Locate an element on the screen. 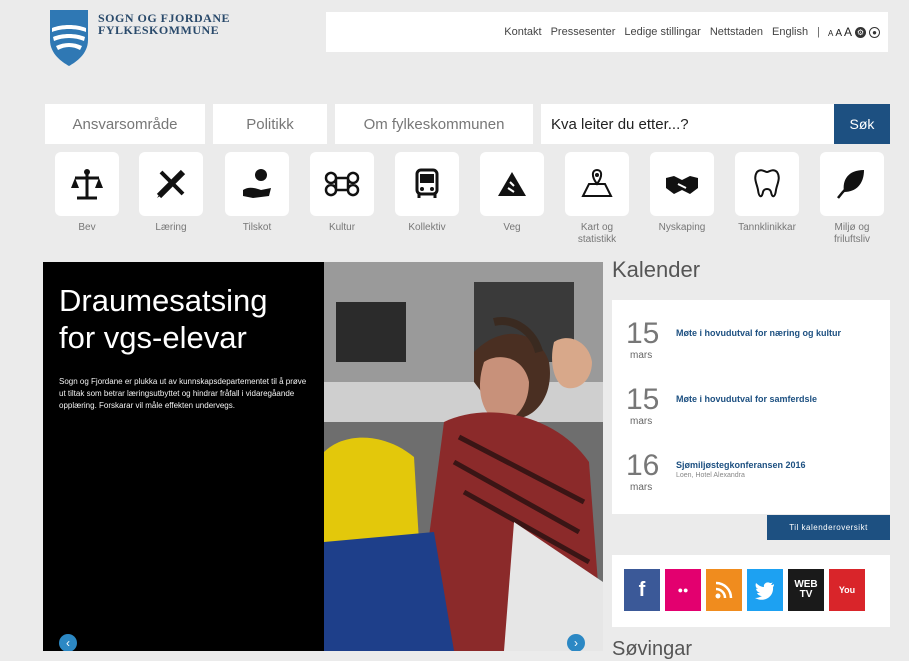 The width and height of the screenshot is (909, 661). contrast-icon: ● is located at coordinates (874, 32).